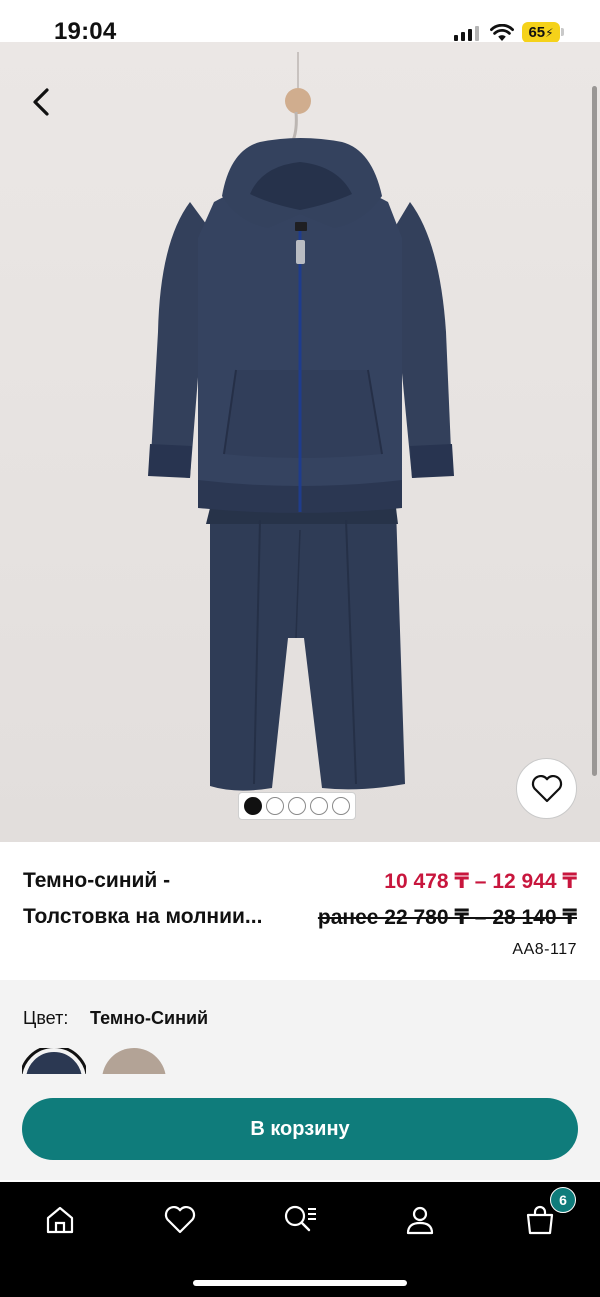 The height and width of the screenshot is (1297, 600). Describe the element at coordinates (300, 22) in the screenshot. I see `status-bar: 19:04 65⚡` at that location.